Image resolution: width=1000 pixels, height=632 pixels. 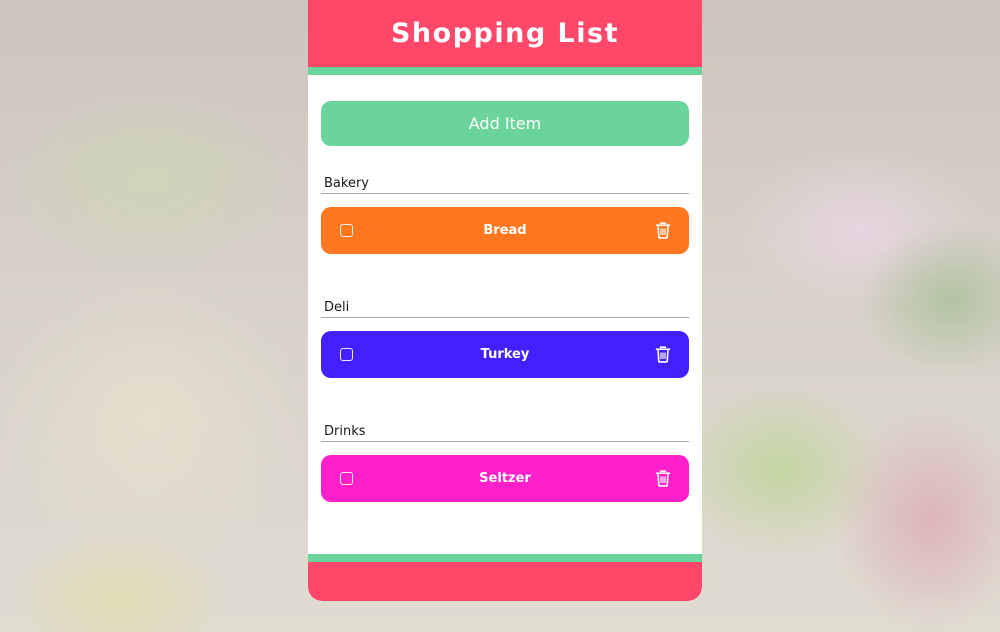 What do you see at coordinates (505, 433) in the screenshot?
I see `category-label: Drinks` at bounding box center [505, 433].